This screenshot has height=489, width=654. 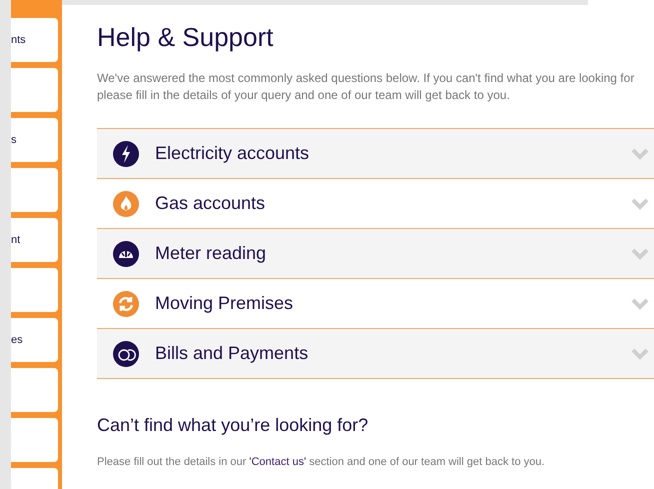 I want to click on section-heading: Can’t find what you’re looking for?, so click(x=233, y=425).